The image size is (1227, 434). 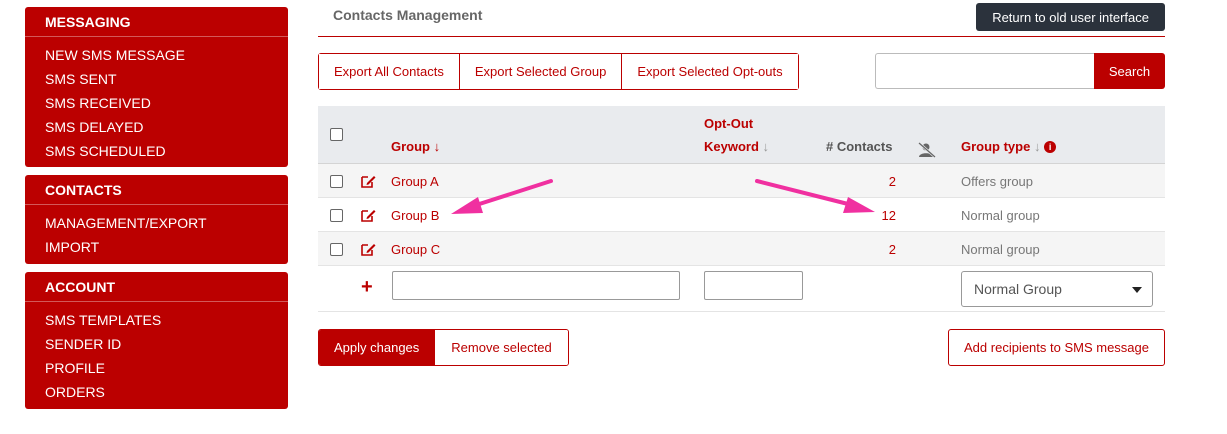 What do you see at coordinates (541, 71) in the screenshot?
I see `export-selected-group-button: Export Selected Group` at bounding box center [541, 71].